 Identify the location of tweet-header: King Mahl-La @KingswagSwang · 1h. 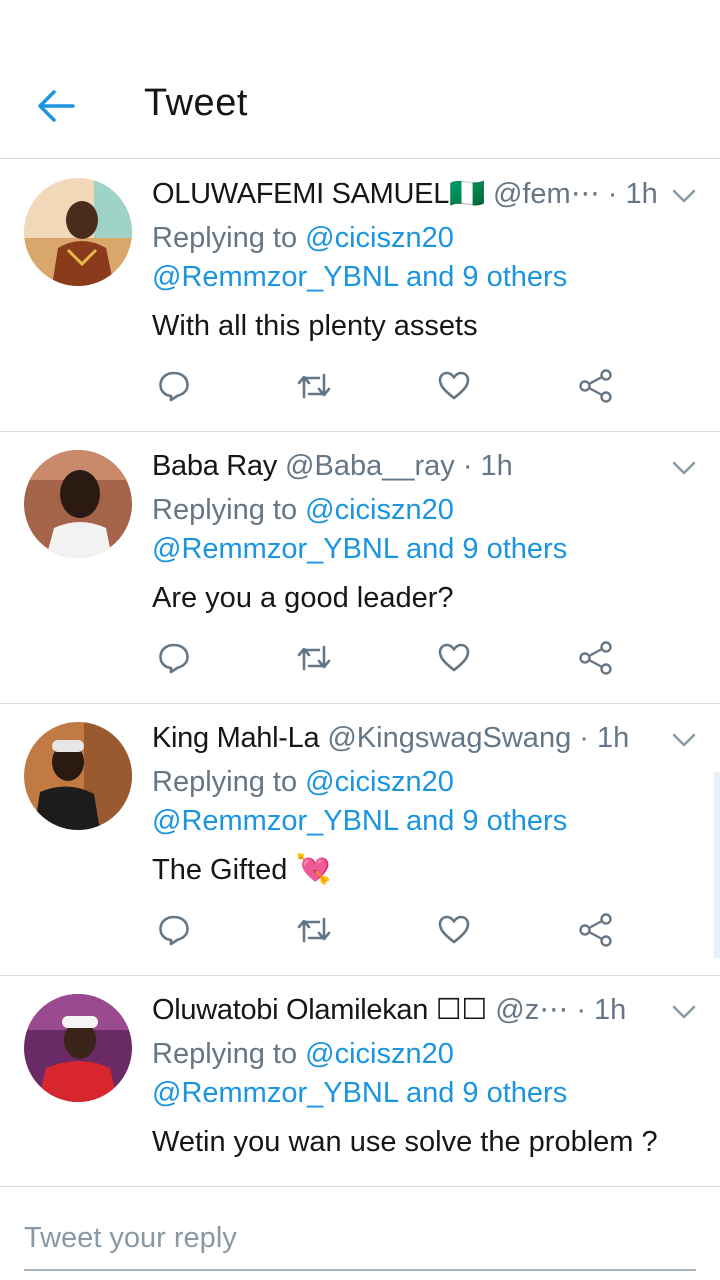
(406, 738).